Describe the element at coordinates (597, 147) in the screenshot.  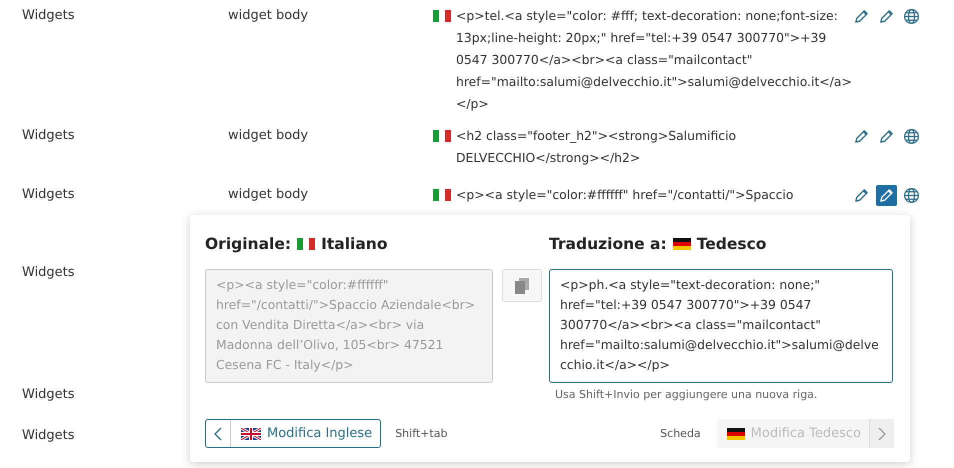
I see `content-cell-text: <h2 class="footer_h2"><strong>Salumificio DELVECCHIO</strong></h2>` at that location.